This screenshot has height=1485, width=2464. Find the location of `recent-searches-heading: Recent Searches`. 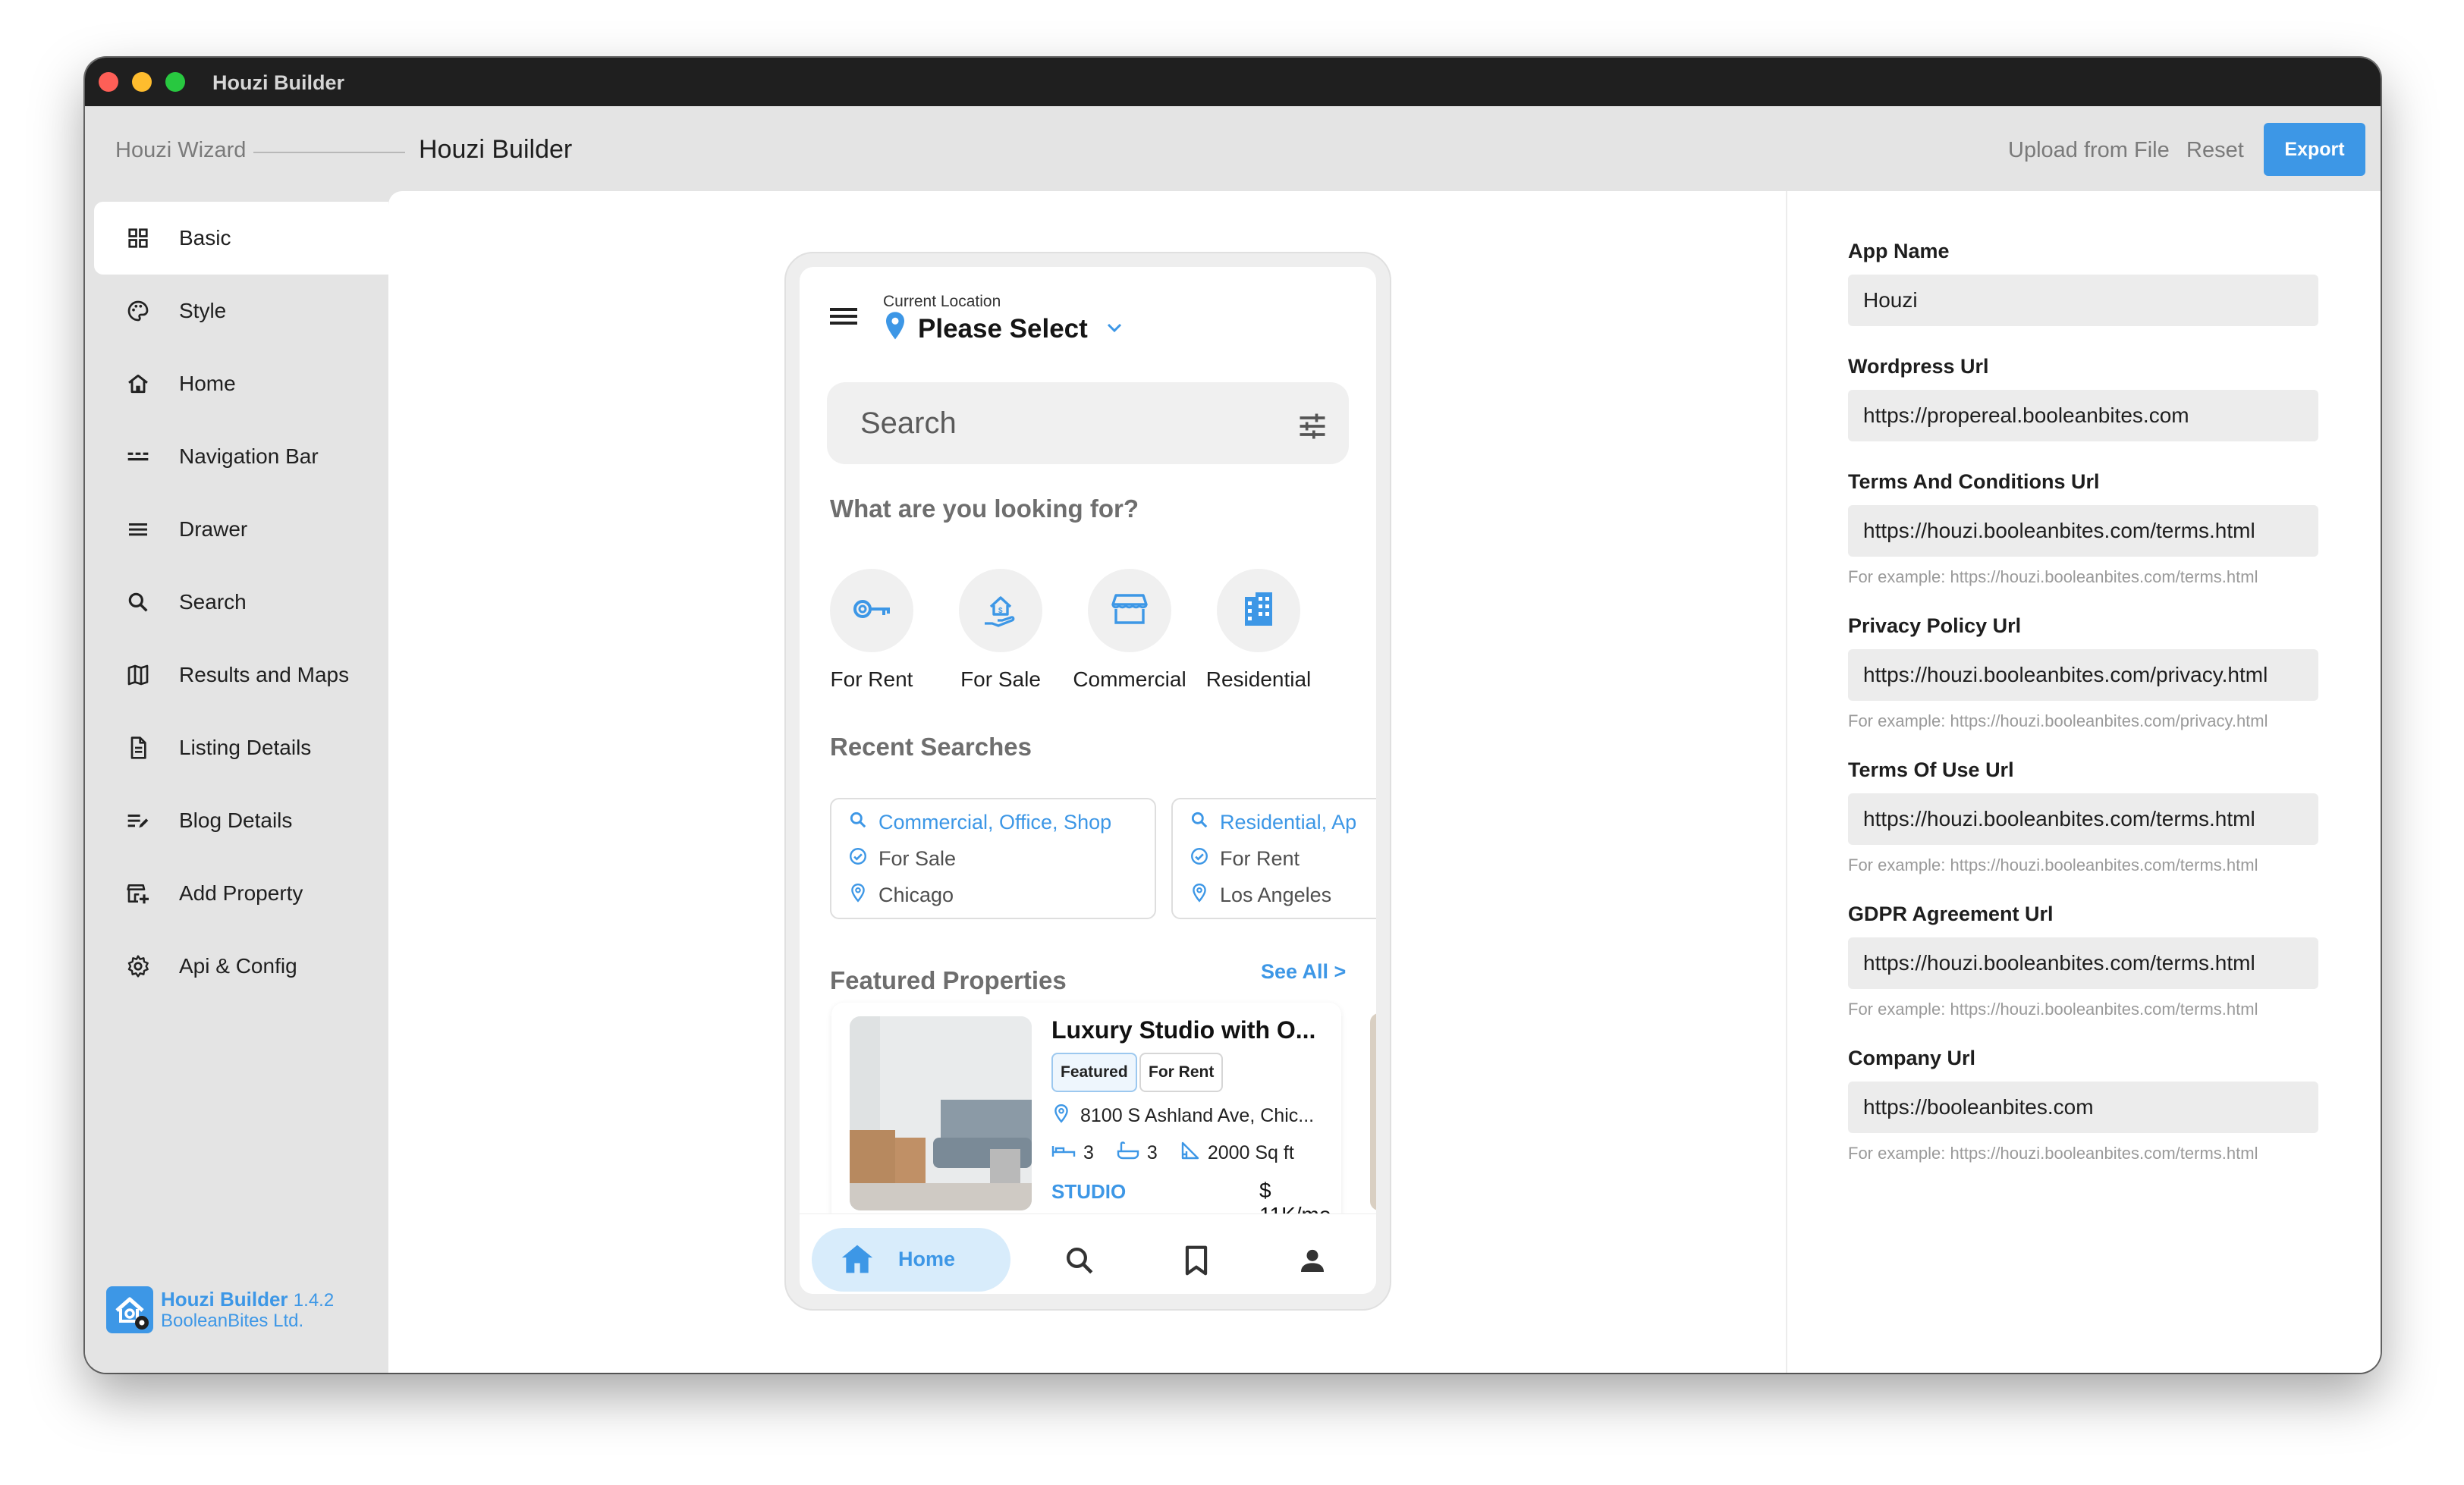

recent-searches-heading: Recent Searches is located at coordinates (931, 747).